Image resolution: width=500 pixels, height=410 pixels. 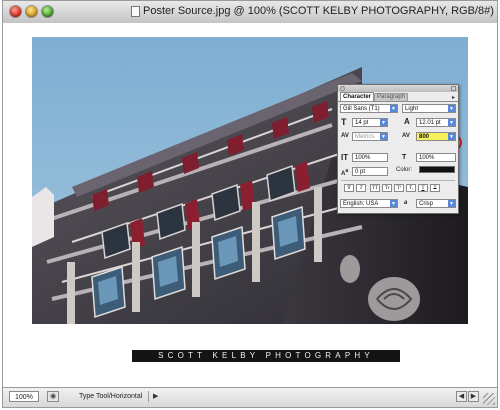 I want to click on language-select: English: USA ▼, so click(x=369, y=203).